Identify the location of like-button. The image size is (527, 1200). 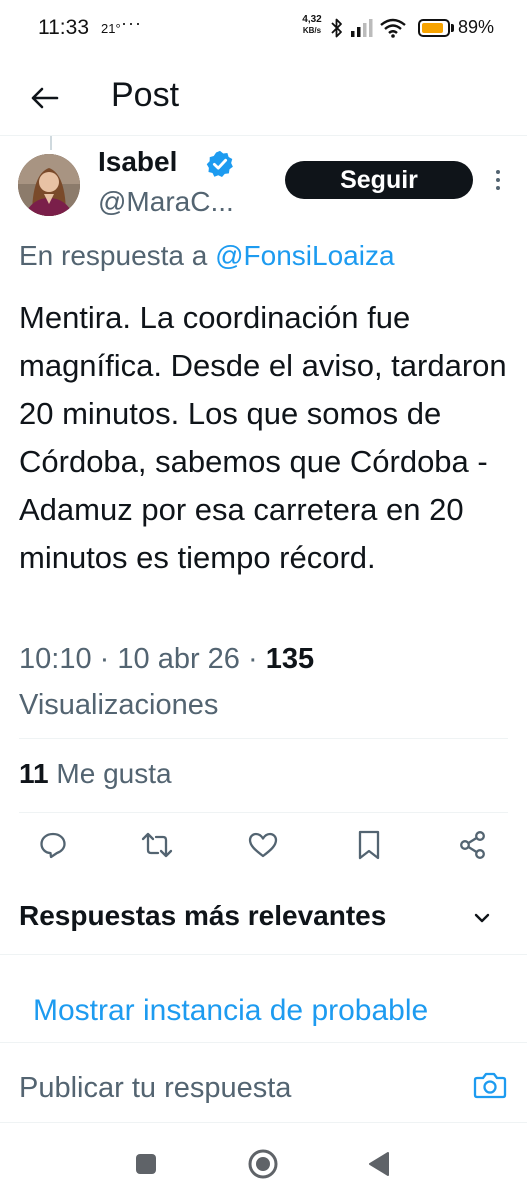
(263, 845).